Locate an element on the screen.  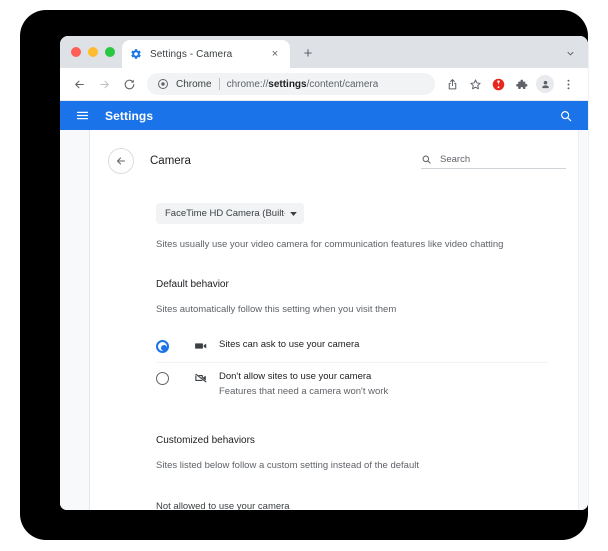
window-minimize-button is located at coordinates (93, 52).